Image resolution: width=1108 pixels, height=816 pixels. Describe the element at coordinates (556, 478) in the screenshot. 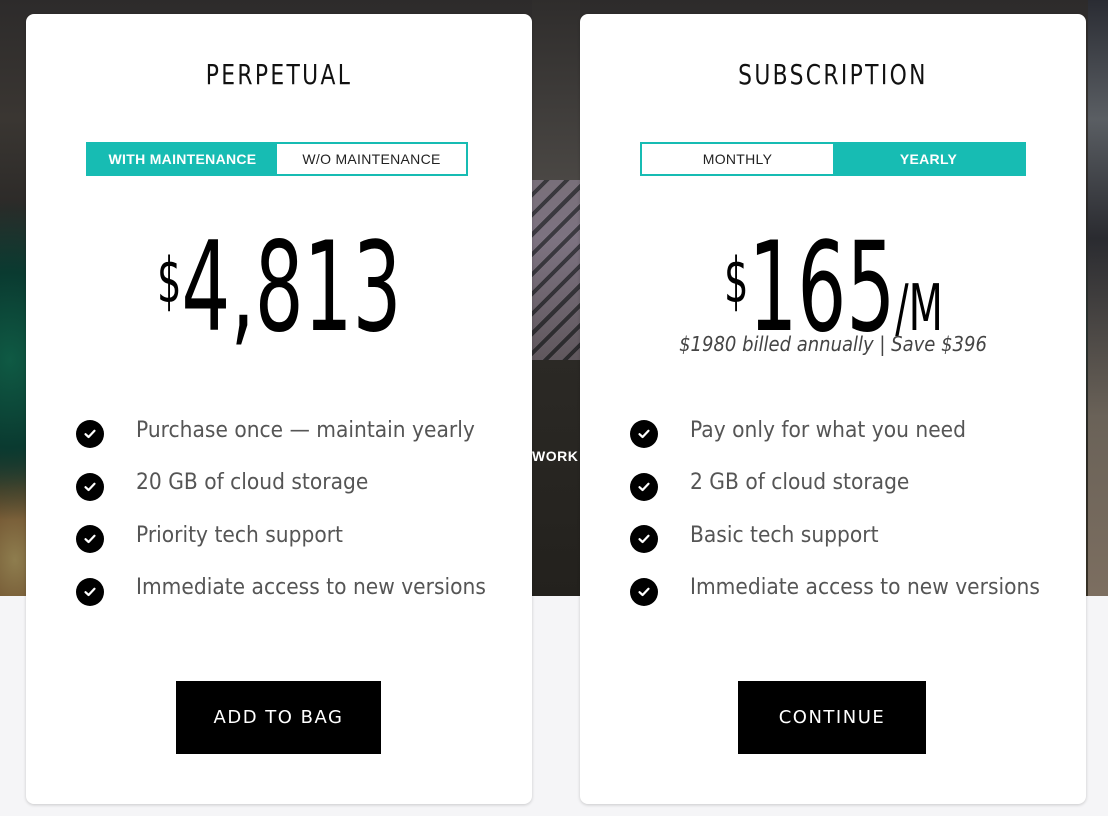

I see `hero-background-shade-bottom` at that location.